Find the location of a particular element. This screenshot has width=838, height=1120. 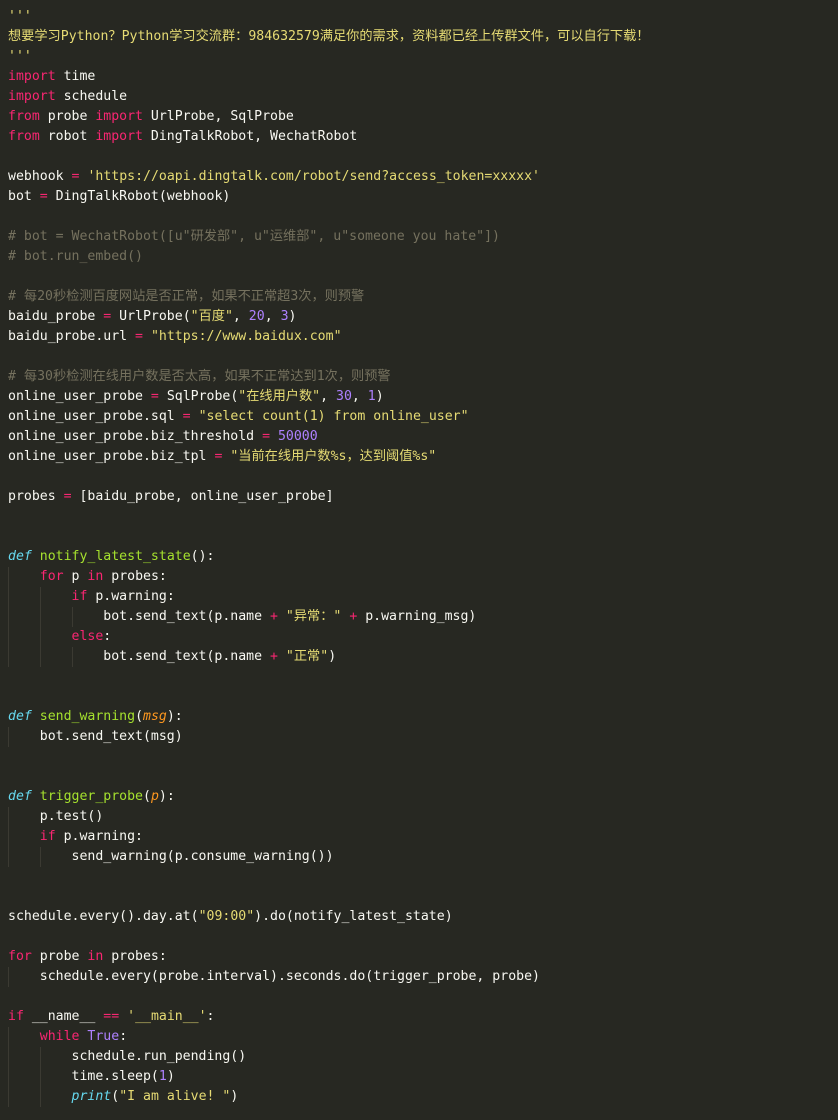

code-token: (): is located at coordinates (202, 556).